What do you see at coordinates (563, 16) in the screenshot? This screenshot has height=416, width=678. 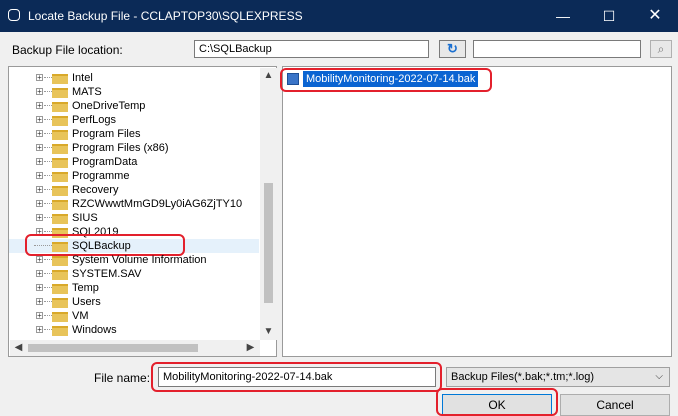 I see `minimize-button: —` at bounding box center [563, 16].